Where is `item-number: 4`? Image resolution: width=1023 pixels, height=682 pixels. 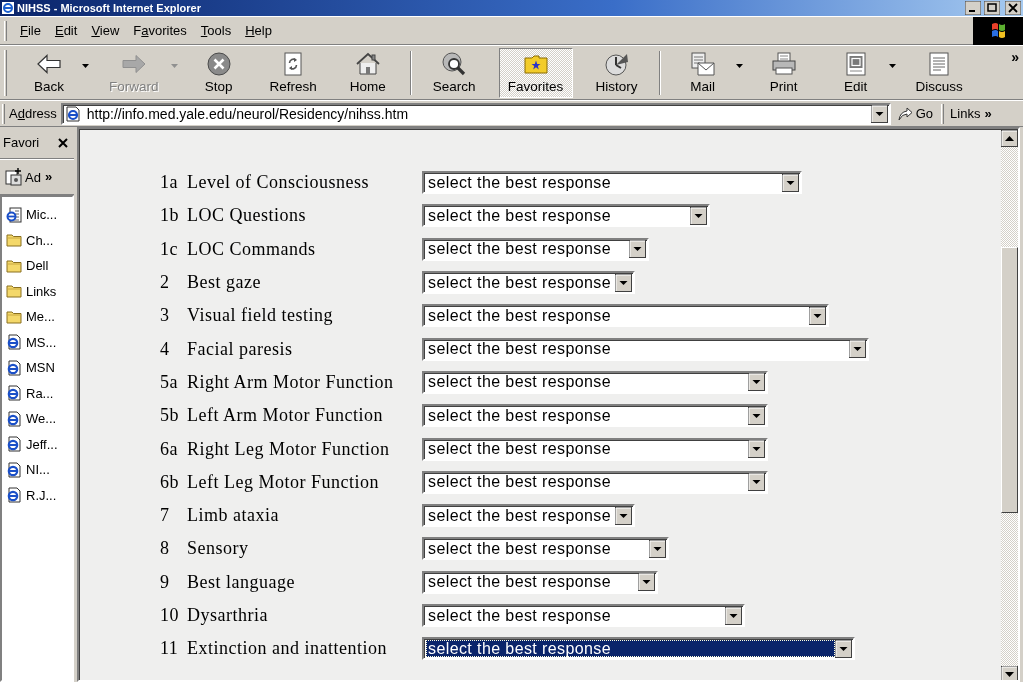
item-number: 4 is located at coordinates (165, 349).